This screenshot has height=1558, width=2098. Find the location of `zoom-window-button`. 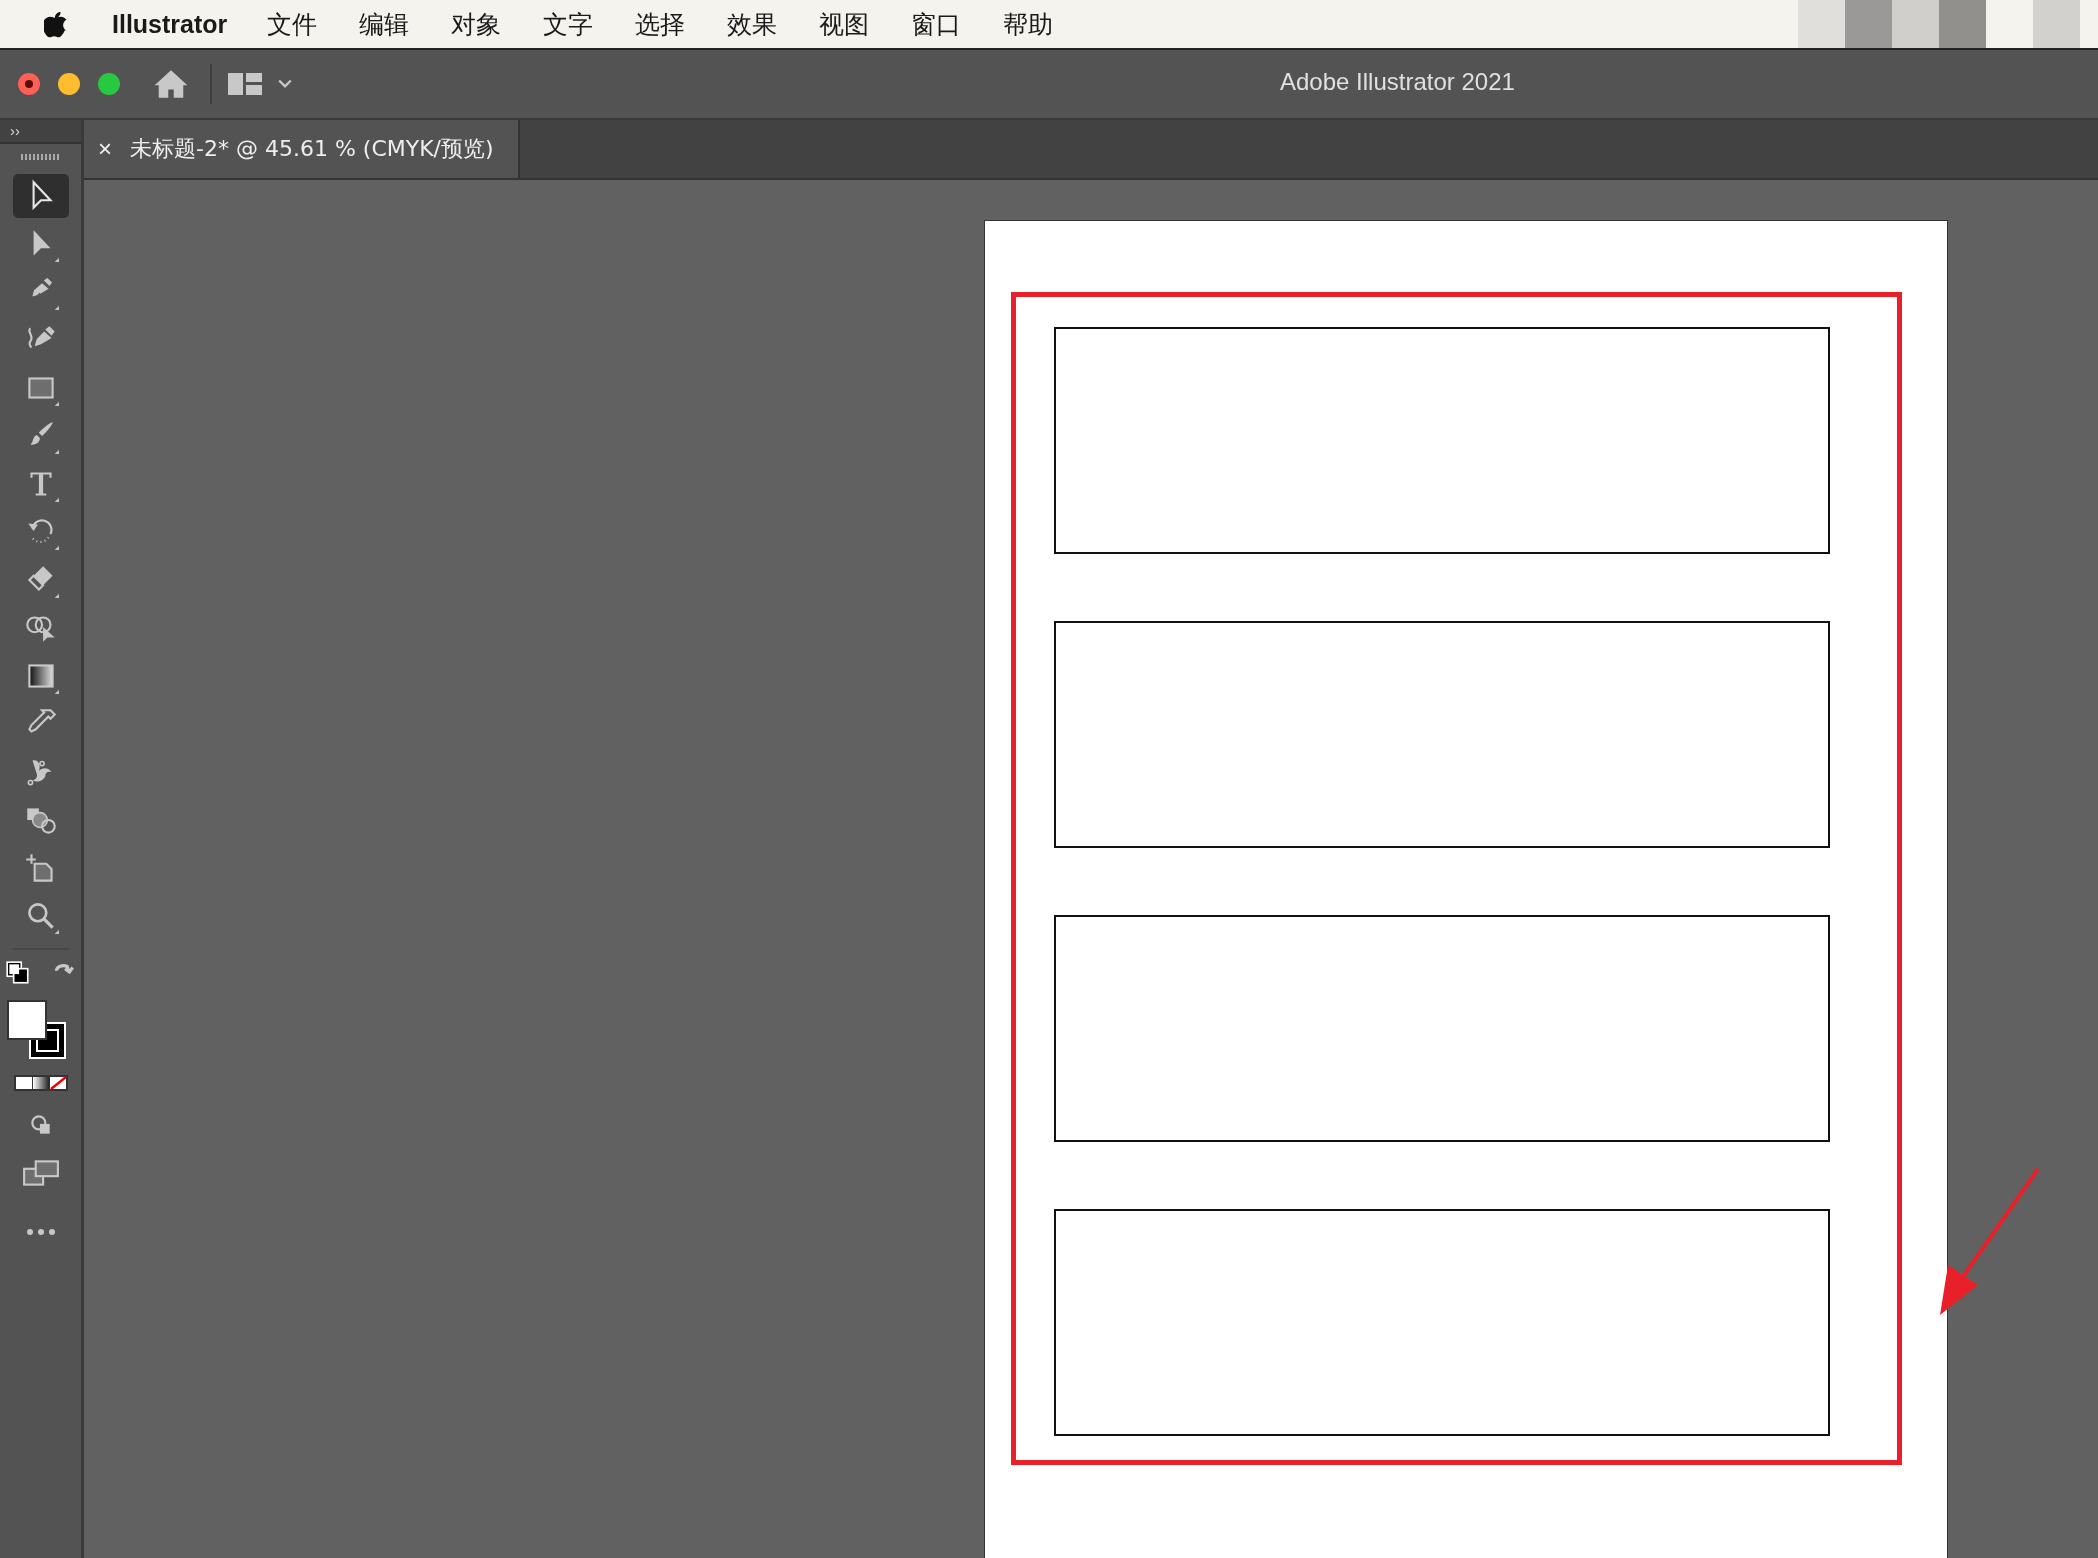

zoom-window-button is located at coordinates (109, 84).